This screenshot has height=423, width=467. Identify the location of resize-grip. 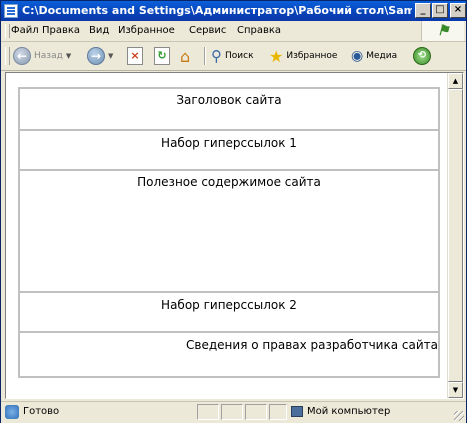
(459, 416).